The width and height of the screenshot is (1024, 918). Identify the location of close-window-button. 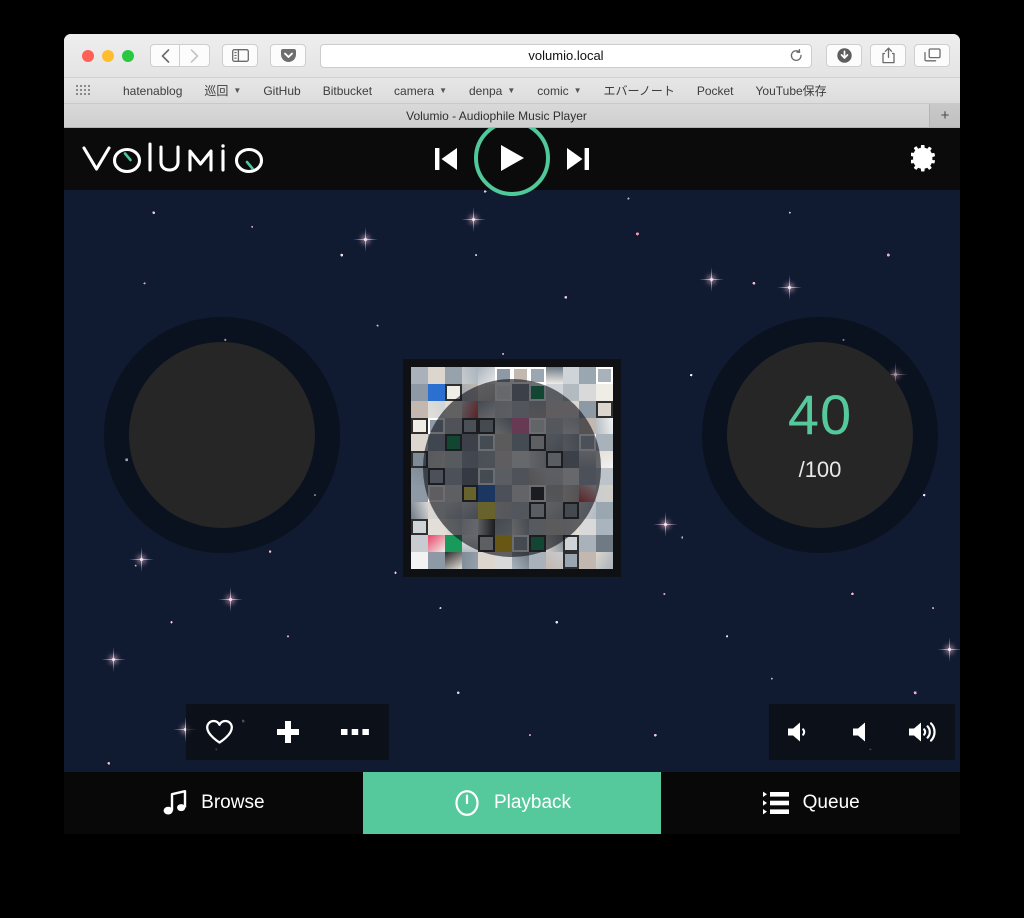
(88, 55).